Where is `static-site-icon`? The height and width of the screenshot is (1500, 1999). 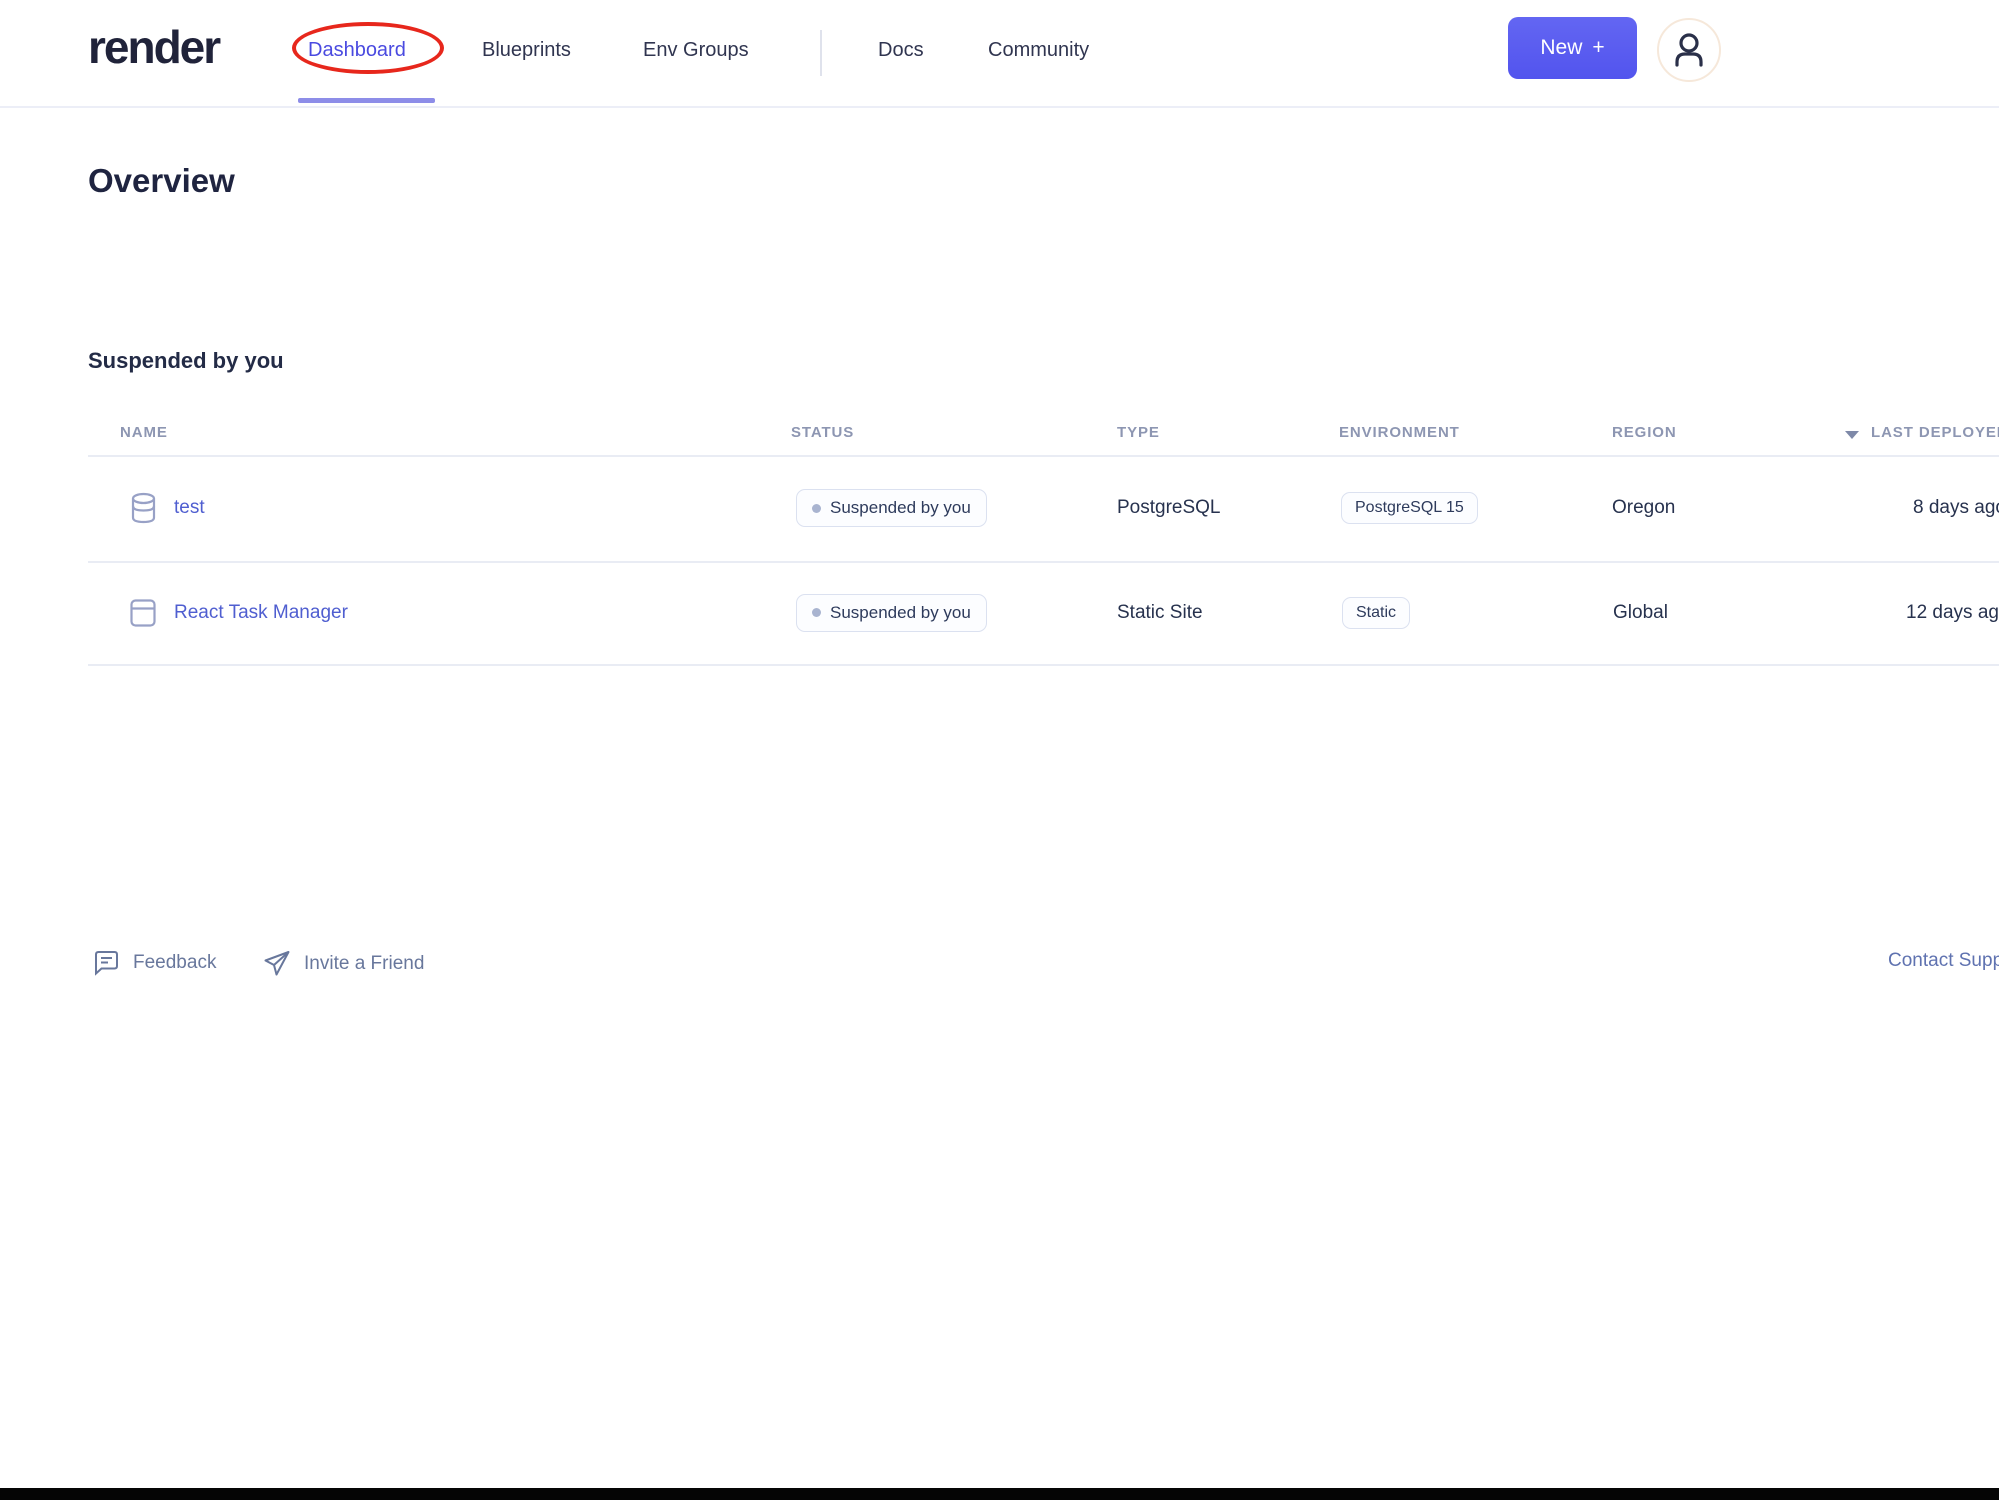 static-site-icon is located at coordinates (143, 612).